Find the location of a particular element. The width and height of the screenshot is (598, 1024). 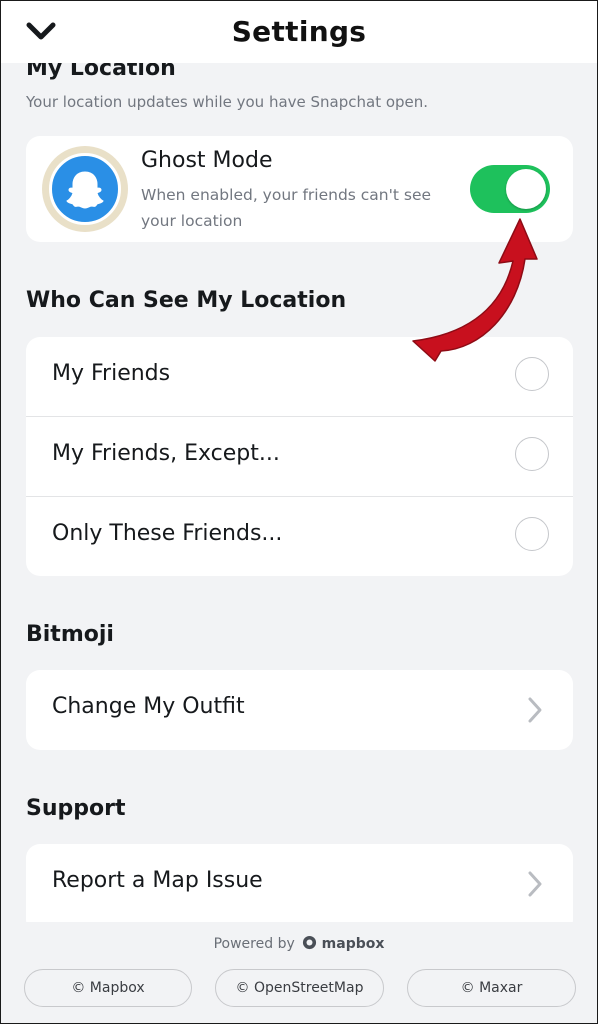

change-outfit-row: Change My Outfit is located at coordinates (299, 710).